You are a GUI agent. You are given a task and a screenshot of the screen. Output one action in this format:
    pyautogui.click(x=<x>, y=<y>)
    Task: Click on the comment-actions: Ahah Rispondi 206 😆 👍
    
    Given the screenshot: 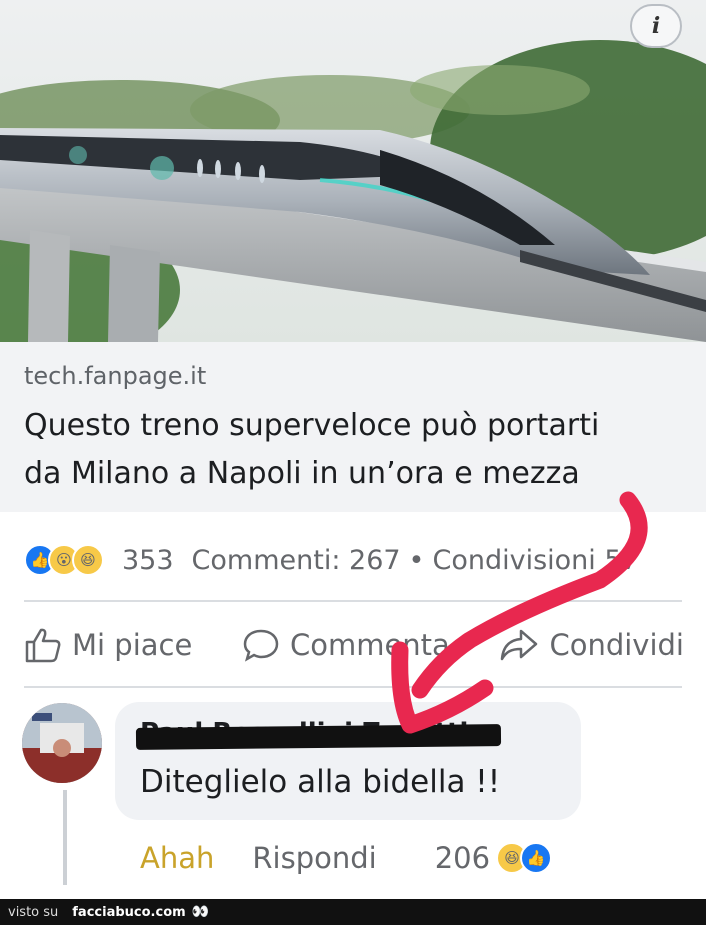 What is the action you would take?
    pyautogui.click(x=370, y=858)
    